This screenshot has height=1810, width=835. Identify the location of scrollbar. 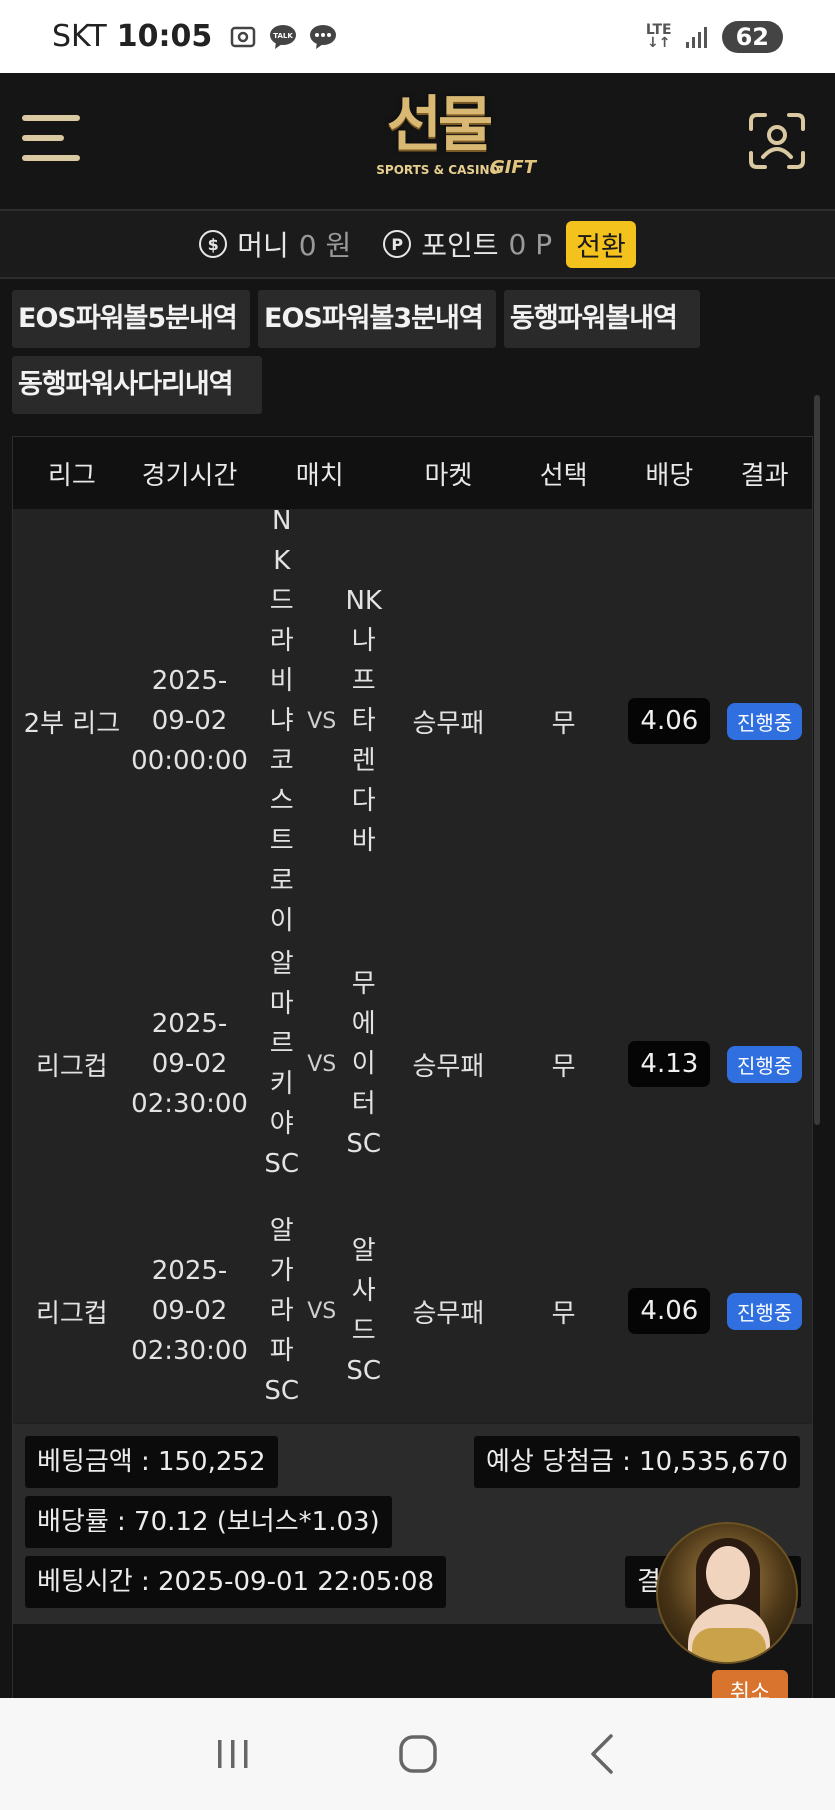
(817, 760).